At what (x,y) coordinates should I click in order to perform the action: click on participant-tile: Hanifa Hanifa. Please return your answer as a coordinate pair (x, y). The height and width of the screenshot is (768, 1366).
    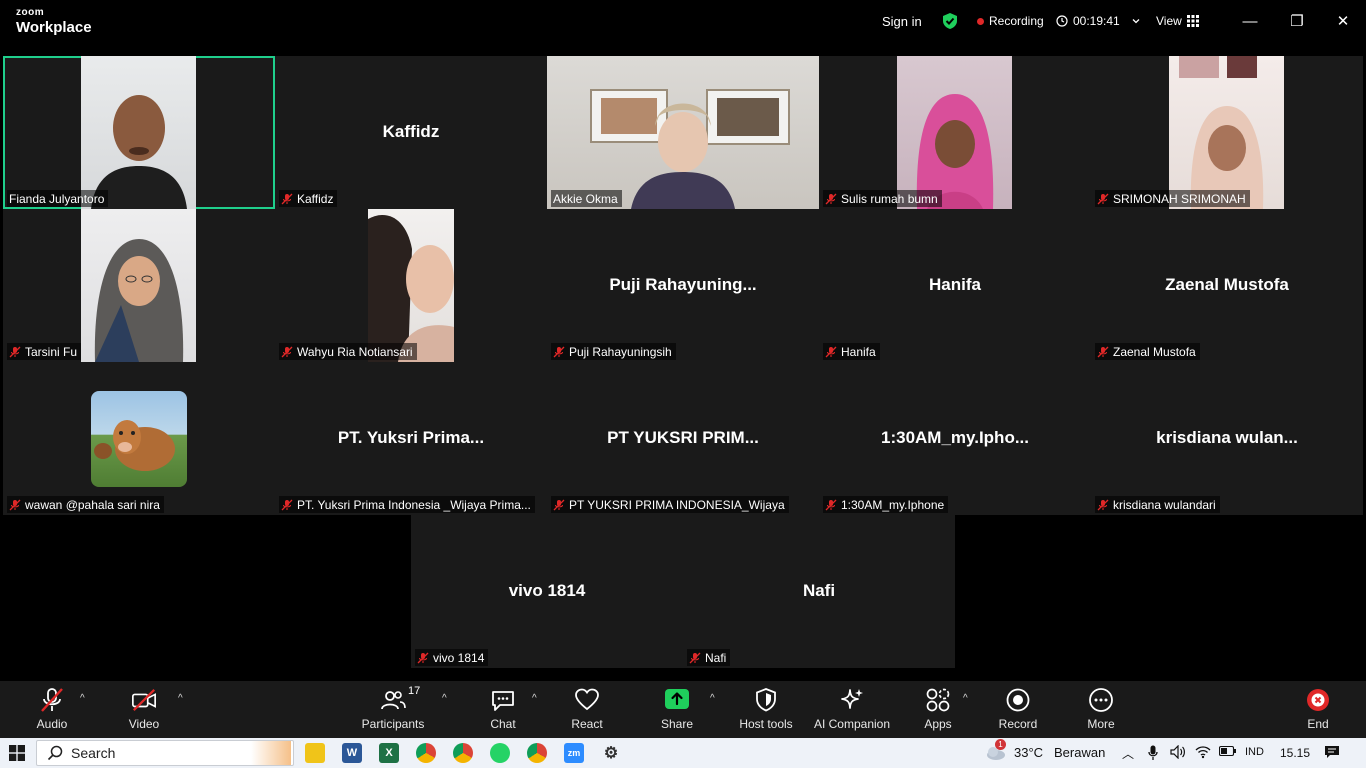
    Looking at the image, I should click on (955, 285).